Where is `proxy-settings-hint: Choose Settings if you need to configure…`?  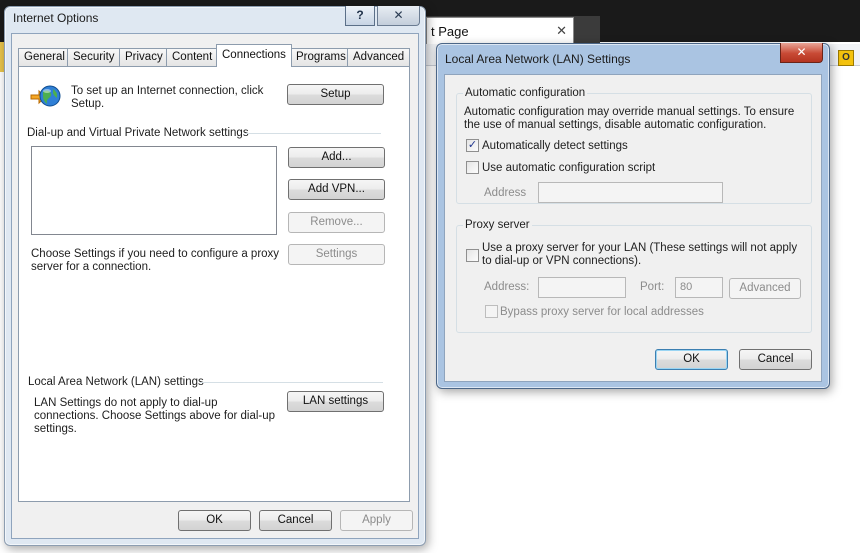
proxy-settings-hint: Choose Settings if you need to configure… is located at coordinates (155, 260).